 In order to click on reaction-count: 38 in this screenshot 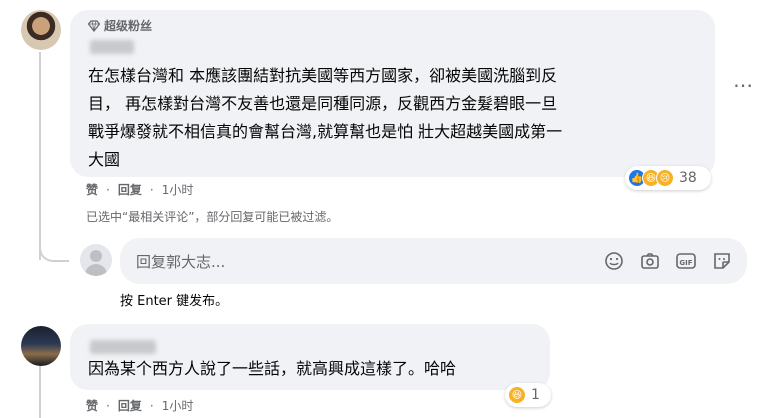, I will do `click(688, 178)`.